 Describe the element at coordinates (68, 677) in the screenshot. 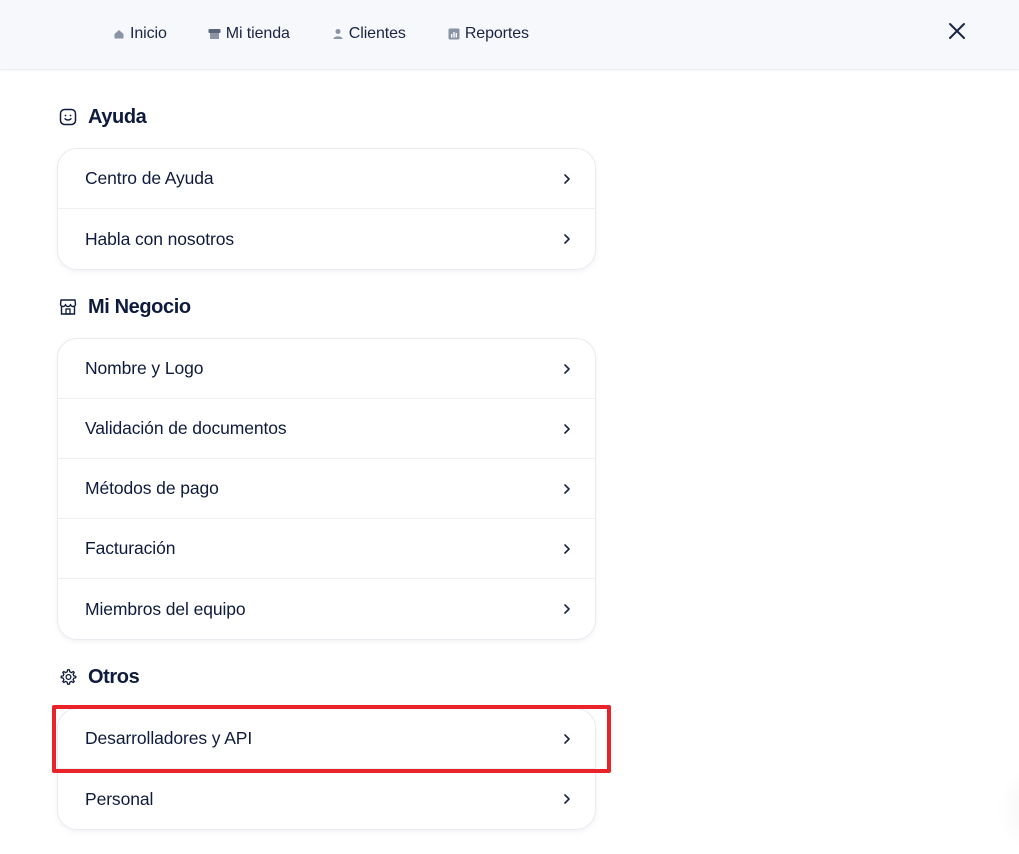

I see `gear-icon` at that location.